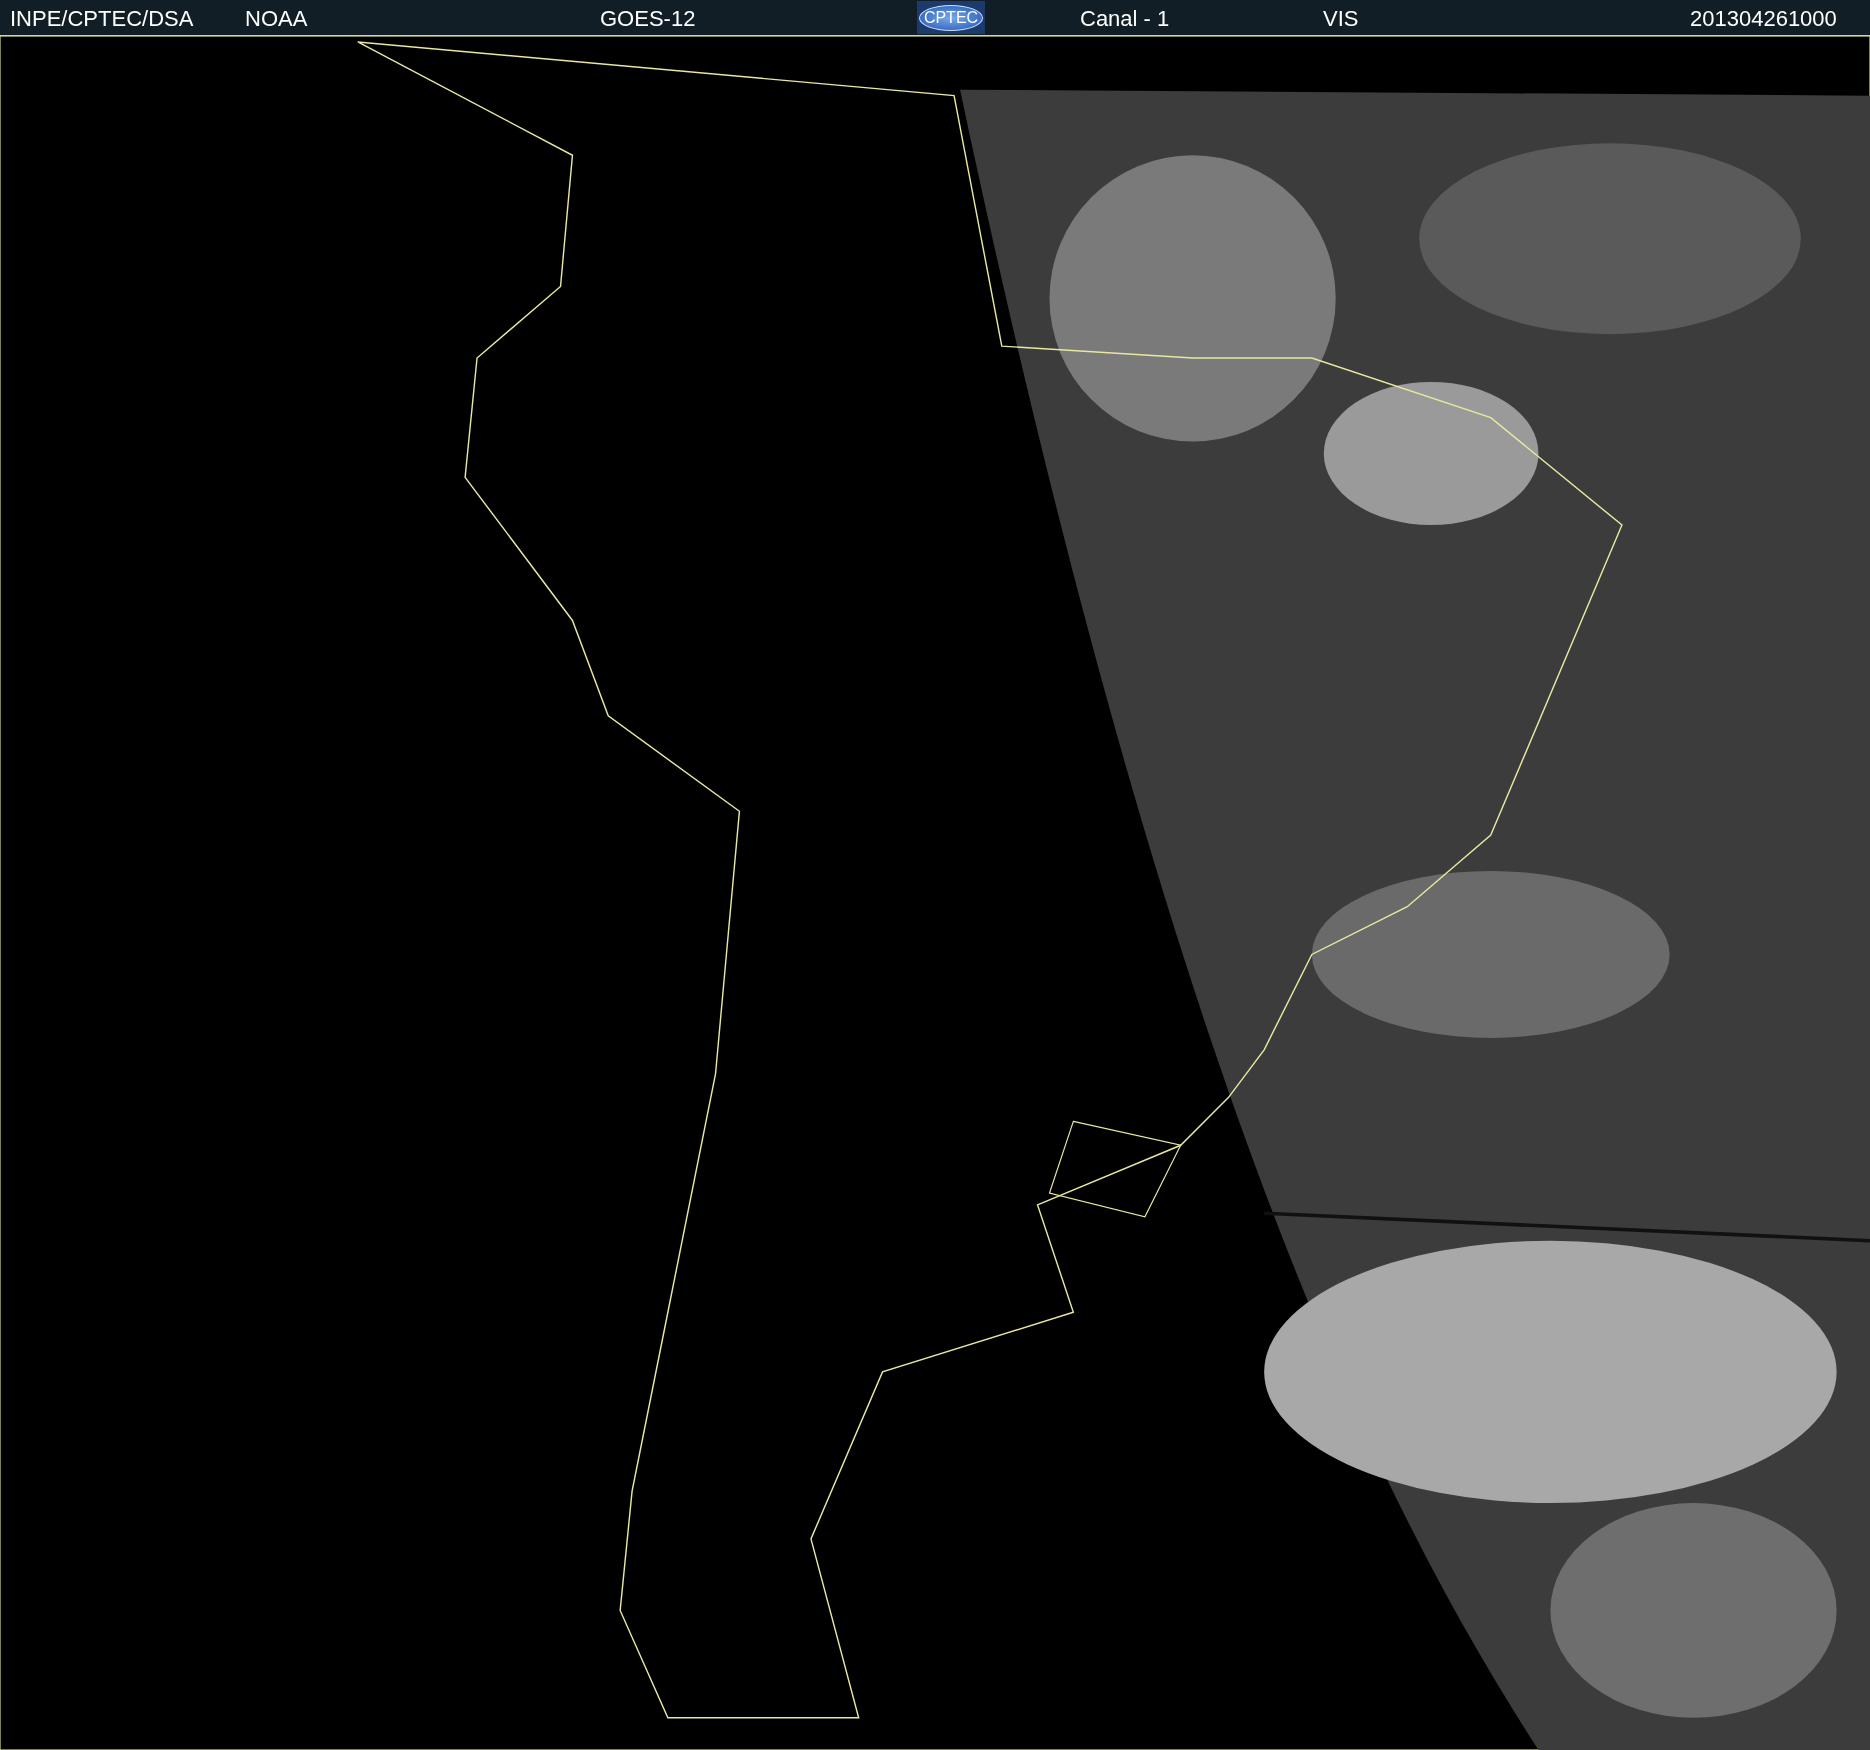 The image size is (1870, 1750). I want to click on header-label: NOAA, so click(276, 19).